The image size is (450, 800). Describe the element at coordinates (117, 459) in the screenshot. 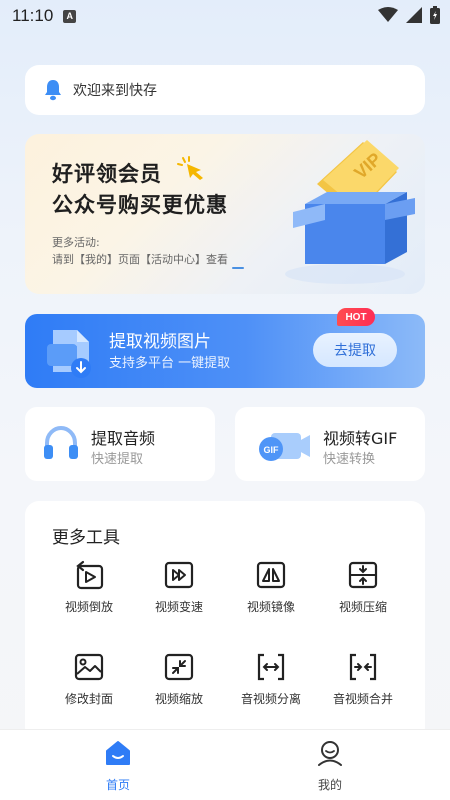

I see `audio-subtitle: 快速提取` at that location.